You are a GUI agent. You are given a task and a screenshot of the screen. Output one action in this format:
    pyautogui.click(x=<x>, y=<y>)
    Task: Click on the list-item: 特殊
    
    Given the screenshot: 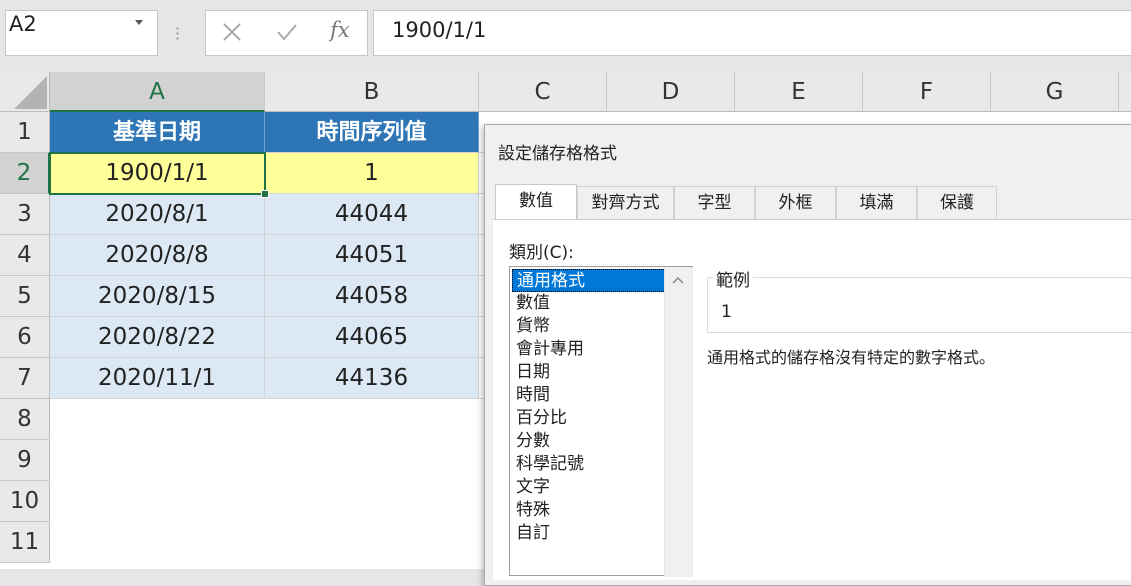 What is the action you would take?
    pyautogui.click(x=589, y=510)
    